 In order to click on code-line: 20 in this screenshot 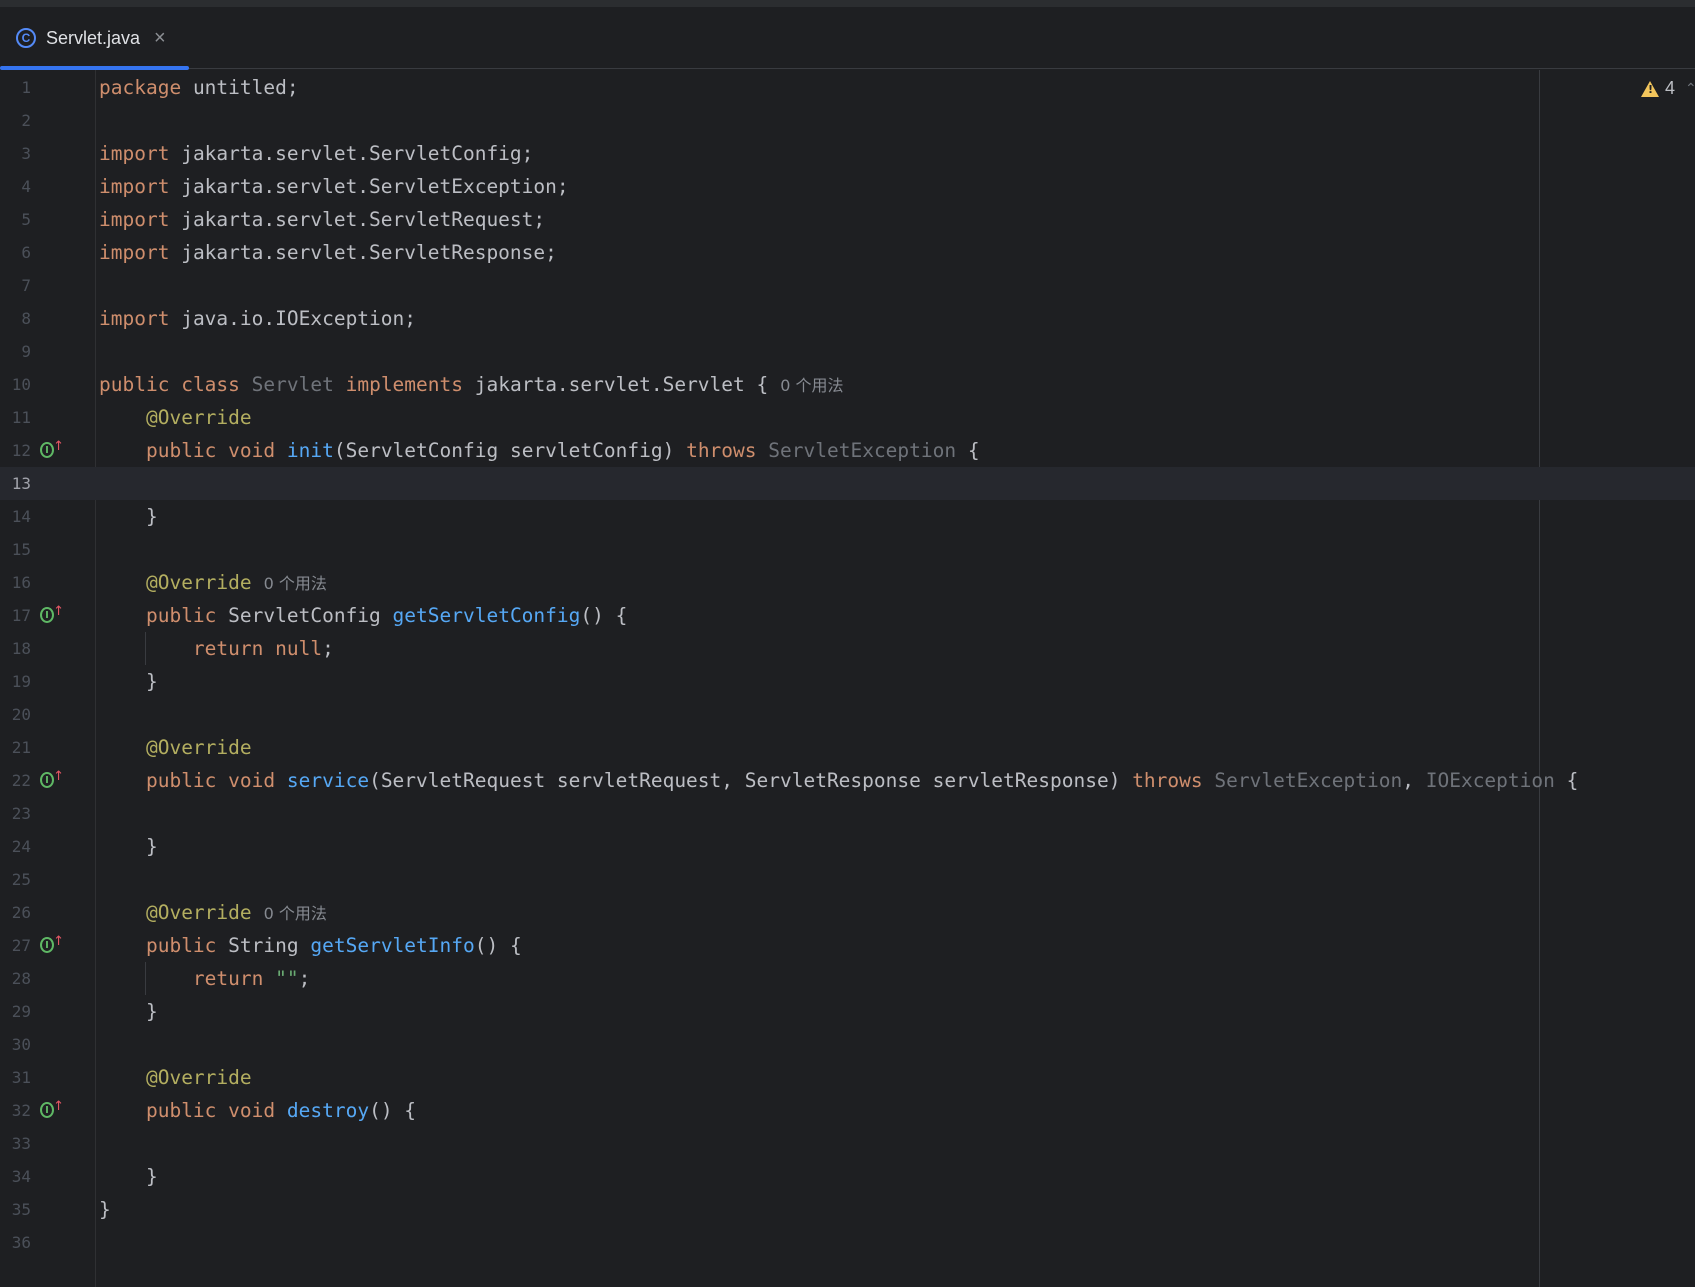, I will do `click(847, 714)`.